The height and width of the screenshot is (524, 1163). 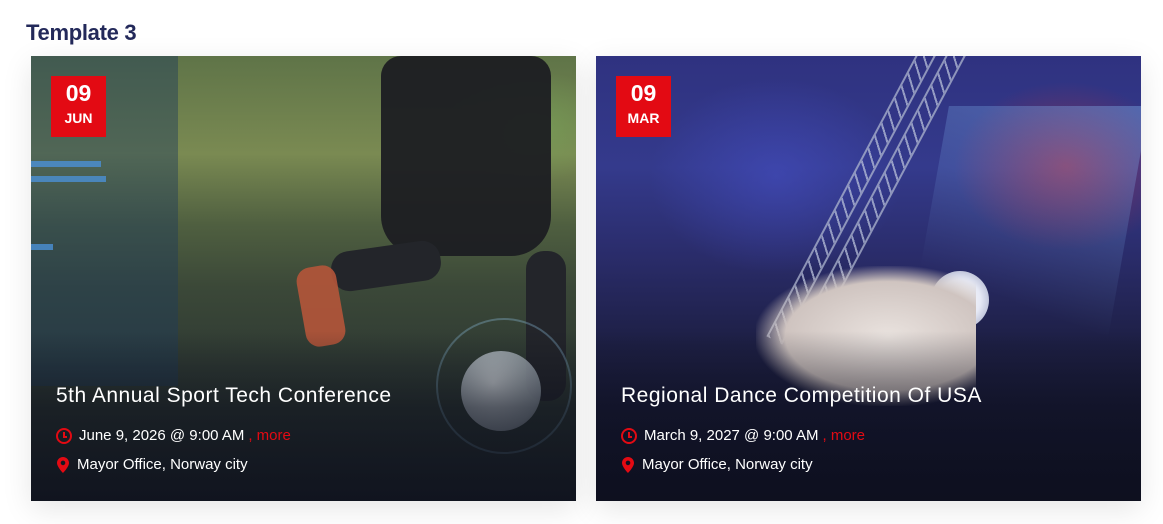 What do you see at coordinates (162, 435) in the screenshot?
I see `event-datetime: June 9, 2026 @ 9:00 AM` at bounding box center [162, 435].